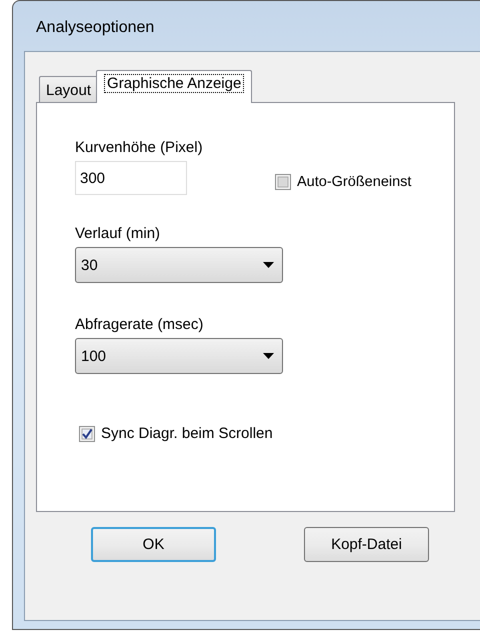 Image resolution: width=480 pixels, height=632 pixels. Describe the element at coordinates (366, 544) in the screenshot. I see `button: Kopf-Datei` at that location.